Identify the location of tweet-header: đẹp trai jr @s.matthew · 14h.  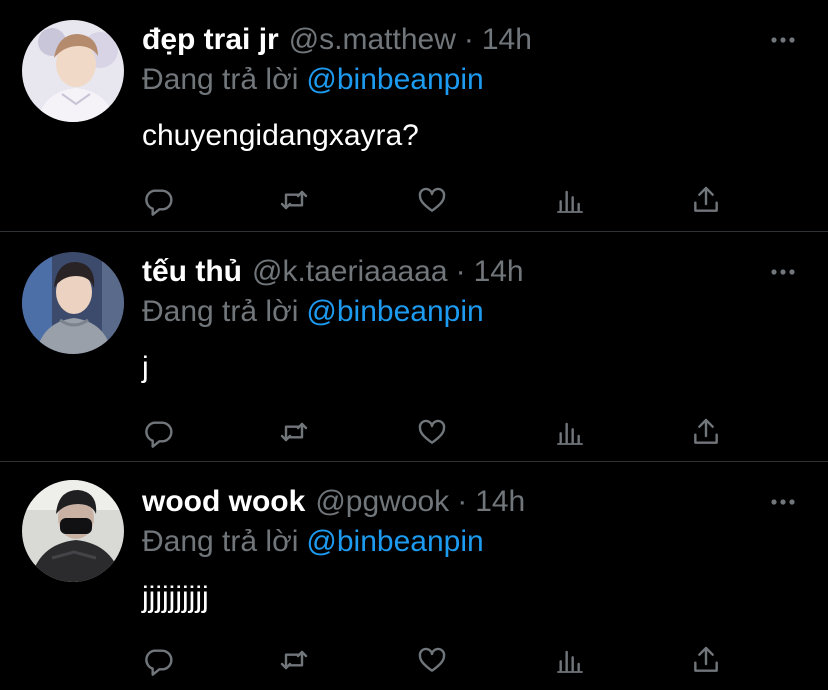
(337, 40).